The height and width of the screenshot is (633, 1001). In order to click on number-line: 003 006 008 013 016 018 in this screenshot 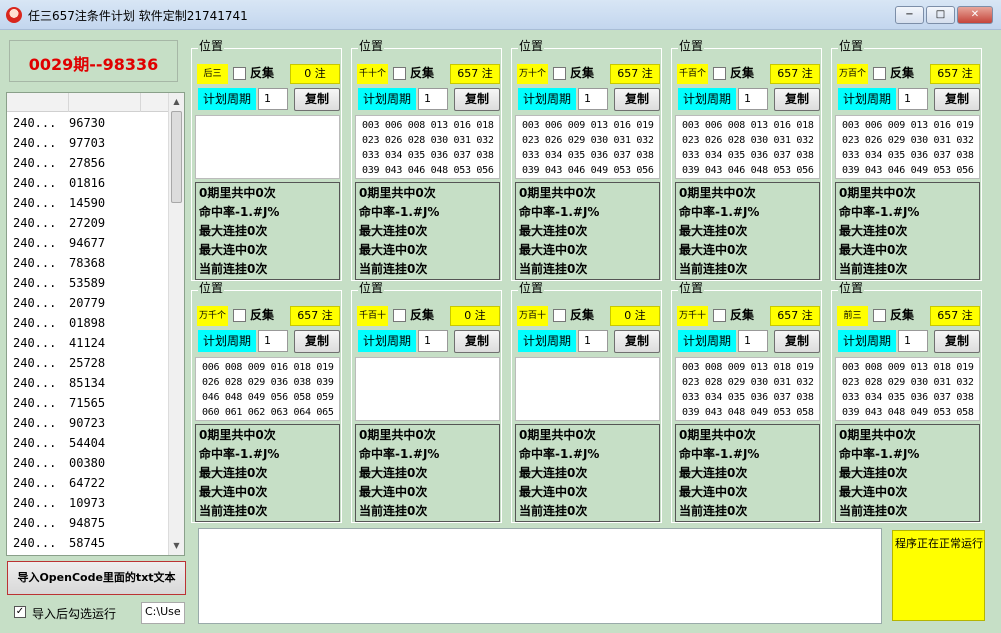, I will do `click(428, 125)`.